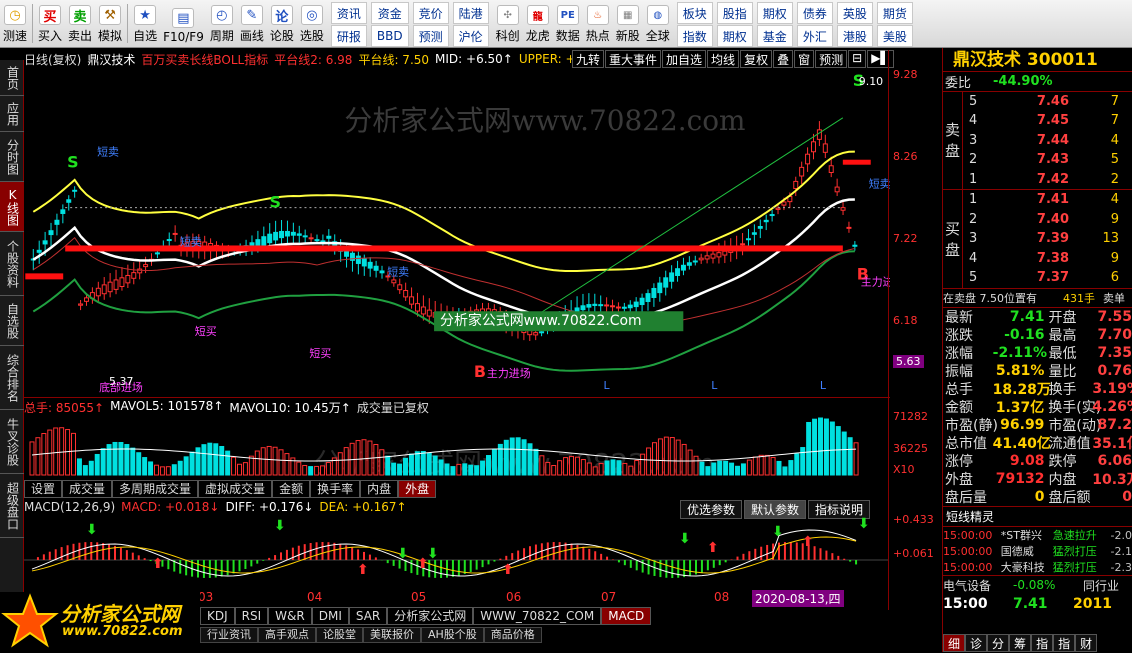 This screenshot has width=1132, height=653. What do you see at coordinates (389, 36) in the screenshot?
I see `toolbar-link: BBD` at bounding box center [389, 36].